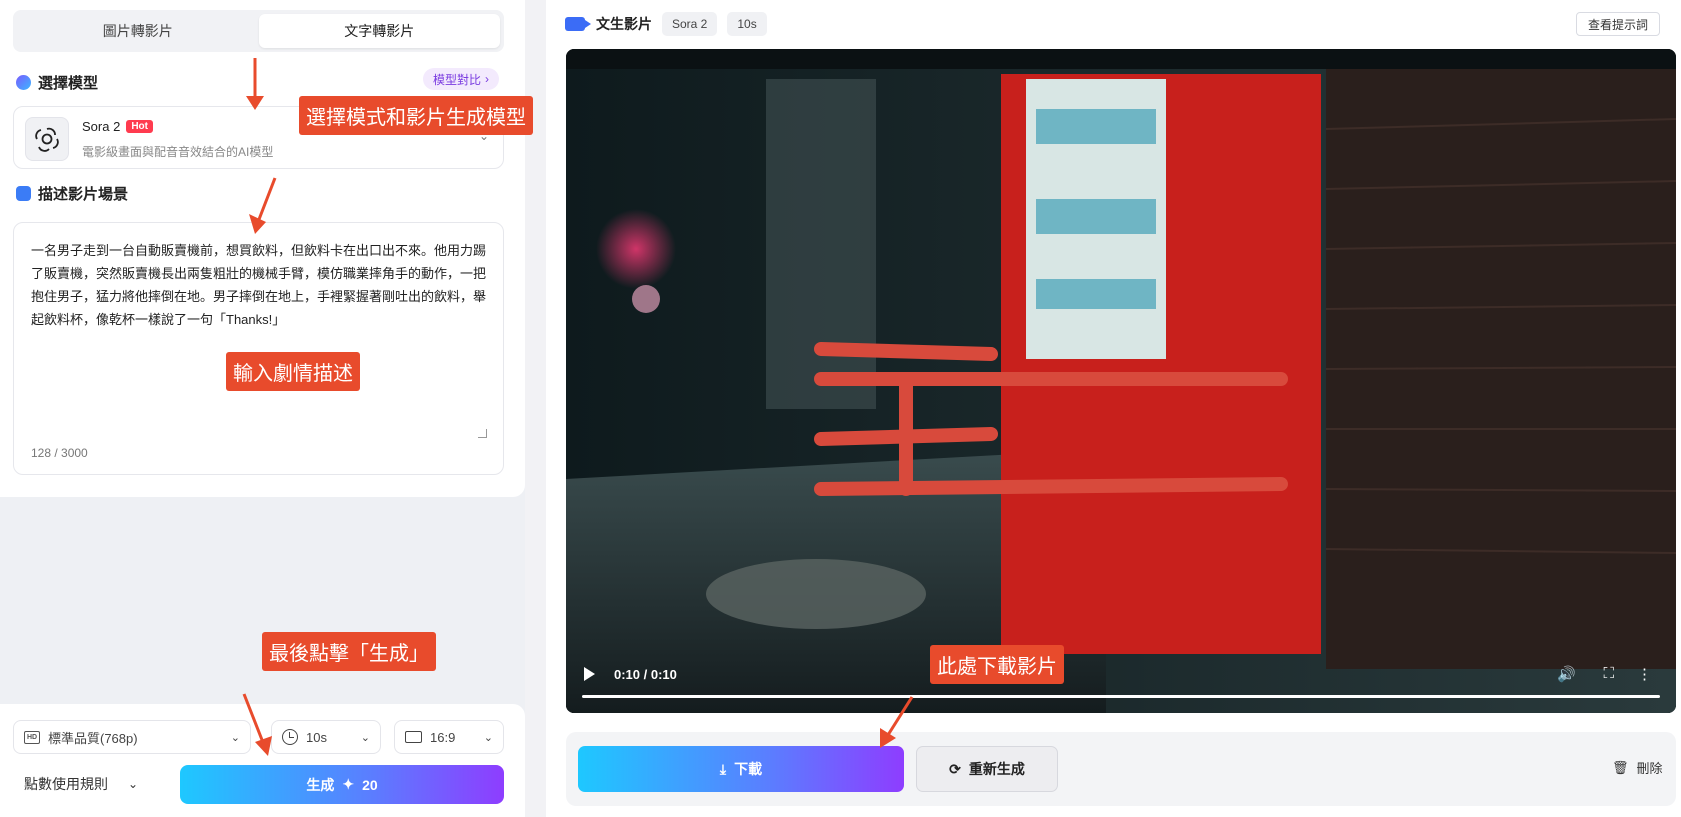  What do you see at coordinates (59, 453) in the screenshot?
I see `char-count: 128 / 3000` at bounding box center [59, 453].